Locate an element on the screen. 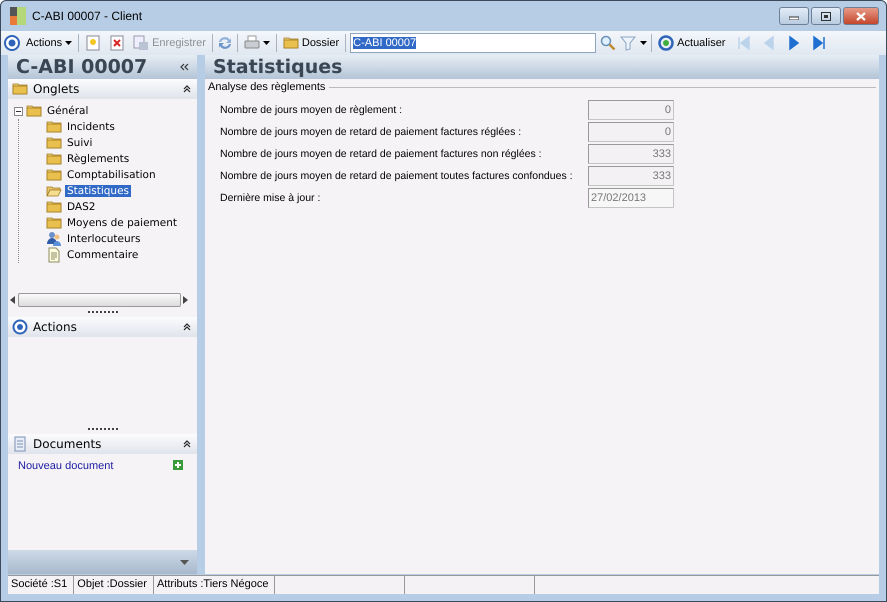 The image size is (887, 602). tree-item: Incidents is located at coordinates (91, 127).